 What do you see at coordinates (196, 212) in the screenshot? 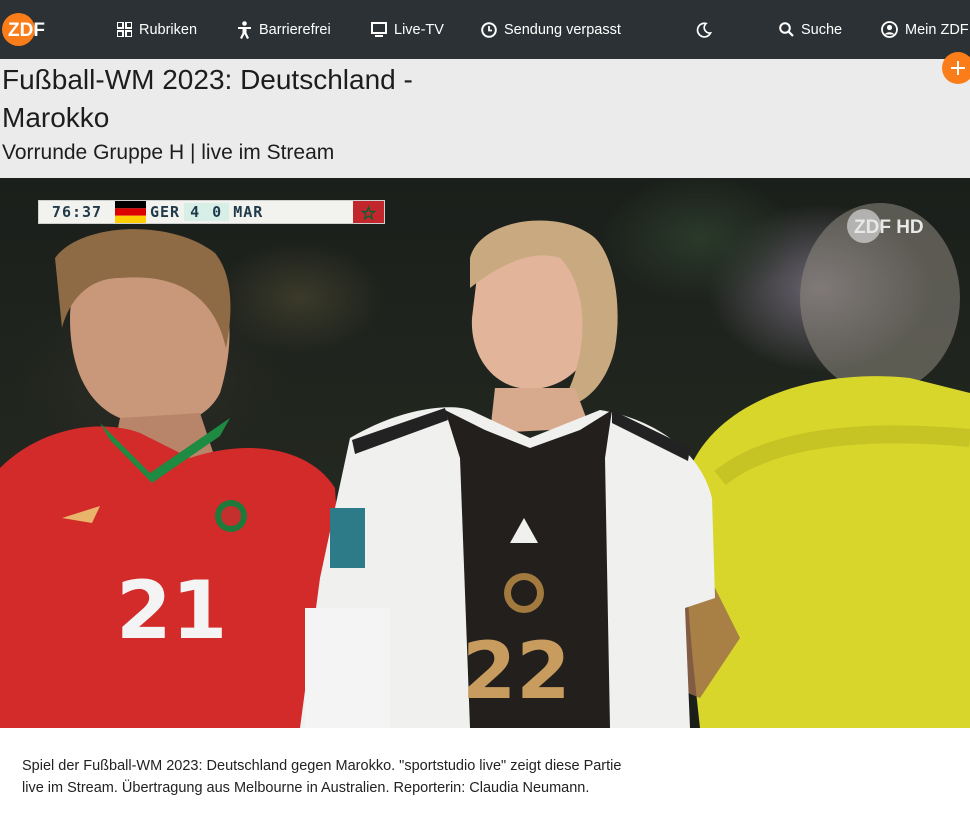
I see `home-score: 4` at bounding box center [196, 212].